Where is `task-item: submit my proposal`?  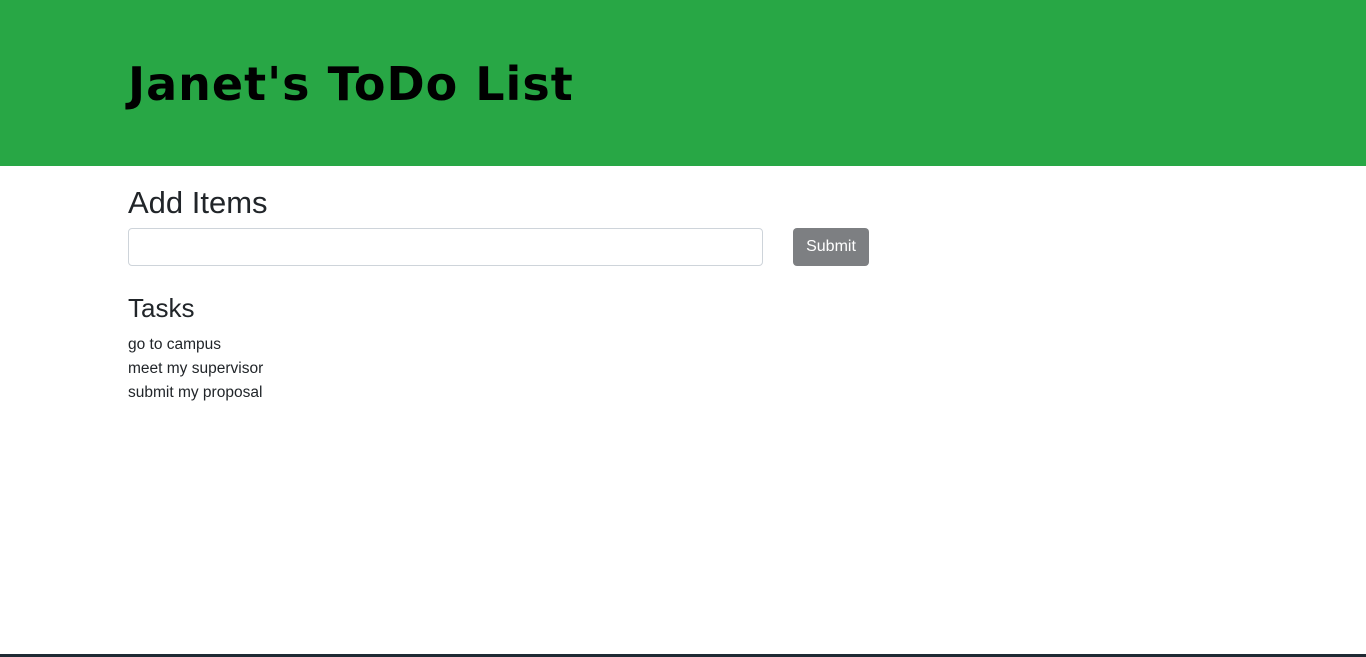 task-item: submit my proposal is located at coordinates (195, 392).